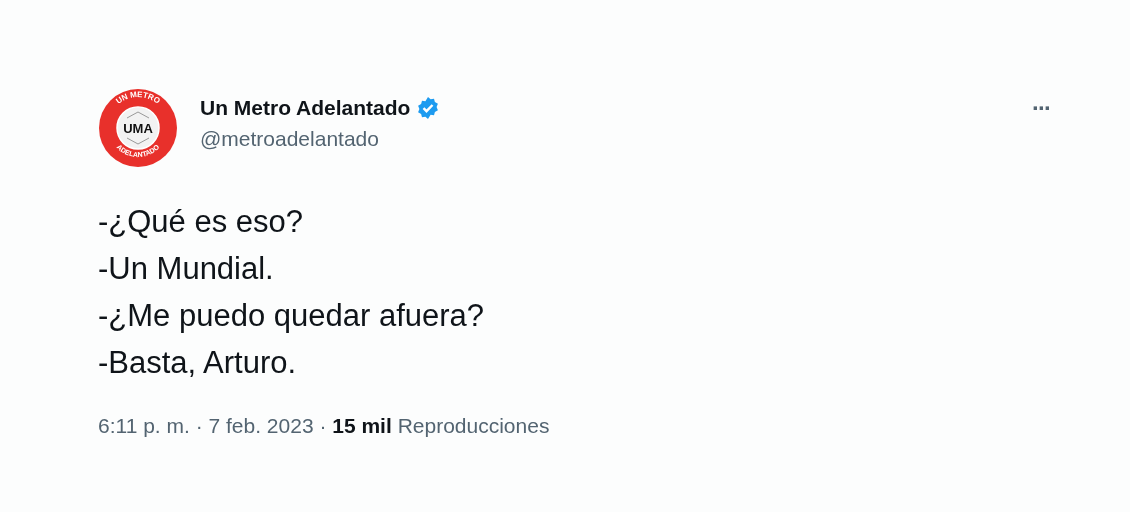 The image size is (1130, 512). Describe the element at coordinates (1041, 108) in the screenshot. I see `more-button: ···` at that location.